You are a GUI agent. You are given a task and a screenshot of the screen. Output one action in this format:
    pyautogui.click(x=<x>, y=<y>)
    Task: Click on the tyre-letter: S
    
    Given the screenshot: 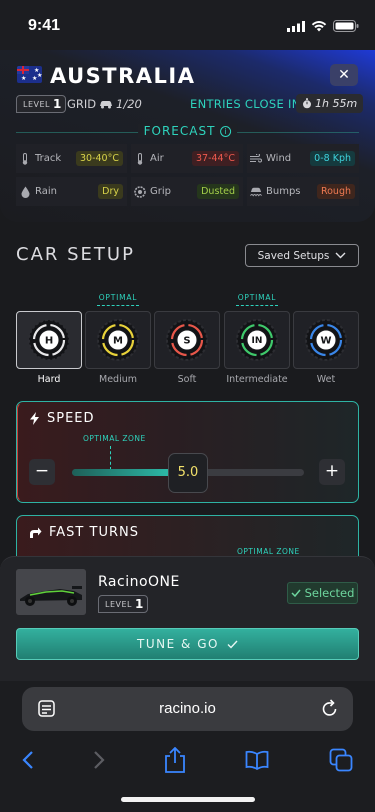 What is the action you would take?
    pyautogui.click(x=186, y=341)
    